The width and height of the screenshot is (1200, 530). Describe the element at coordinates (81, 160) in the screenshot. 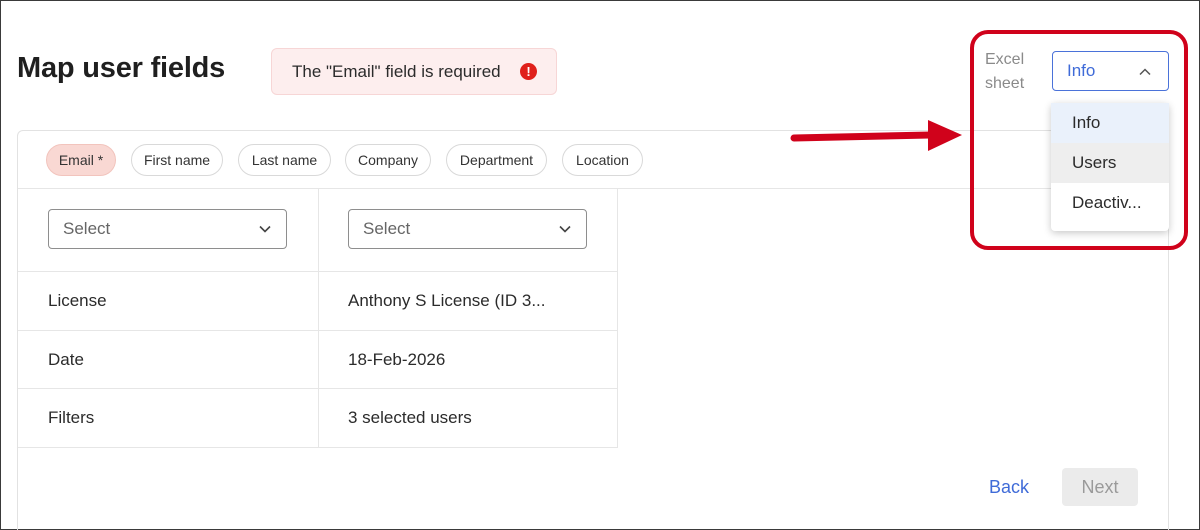

I see `chip-email: Email *` at that location.